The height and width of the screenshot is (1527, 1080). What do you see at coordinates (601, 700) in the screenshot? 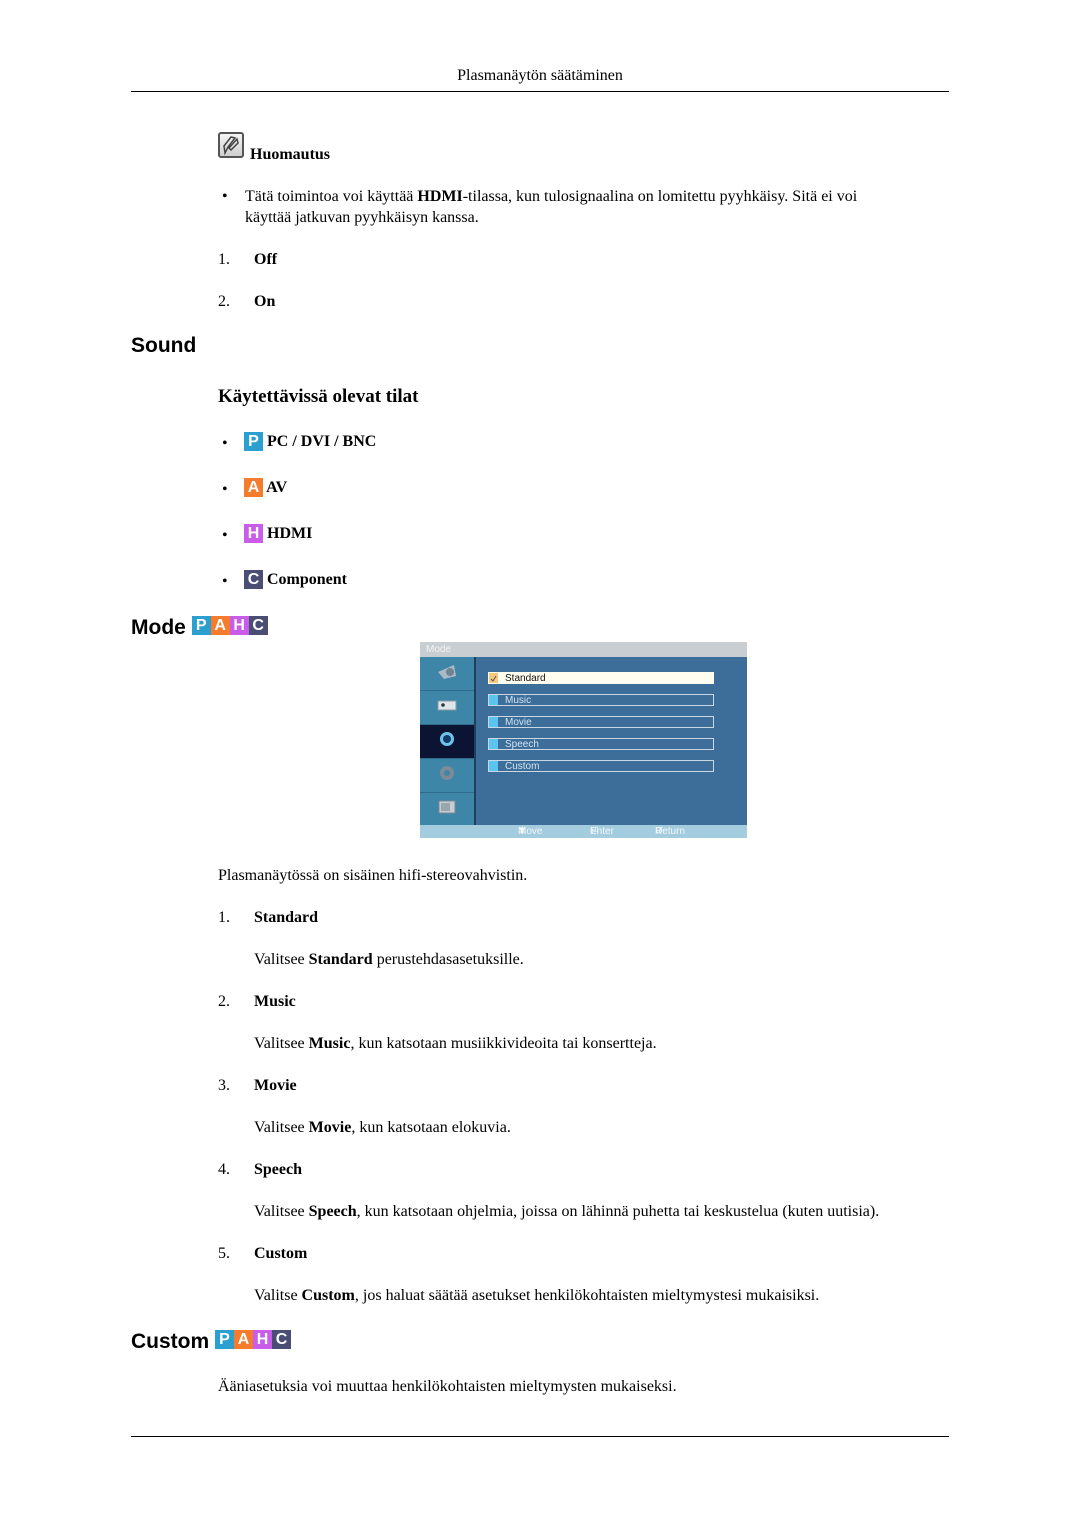
I see `osd-item-music: Music` at bounding box center [601, 700].